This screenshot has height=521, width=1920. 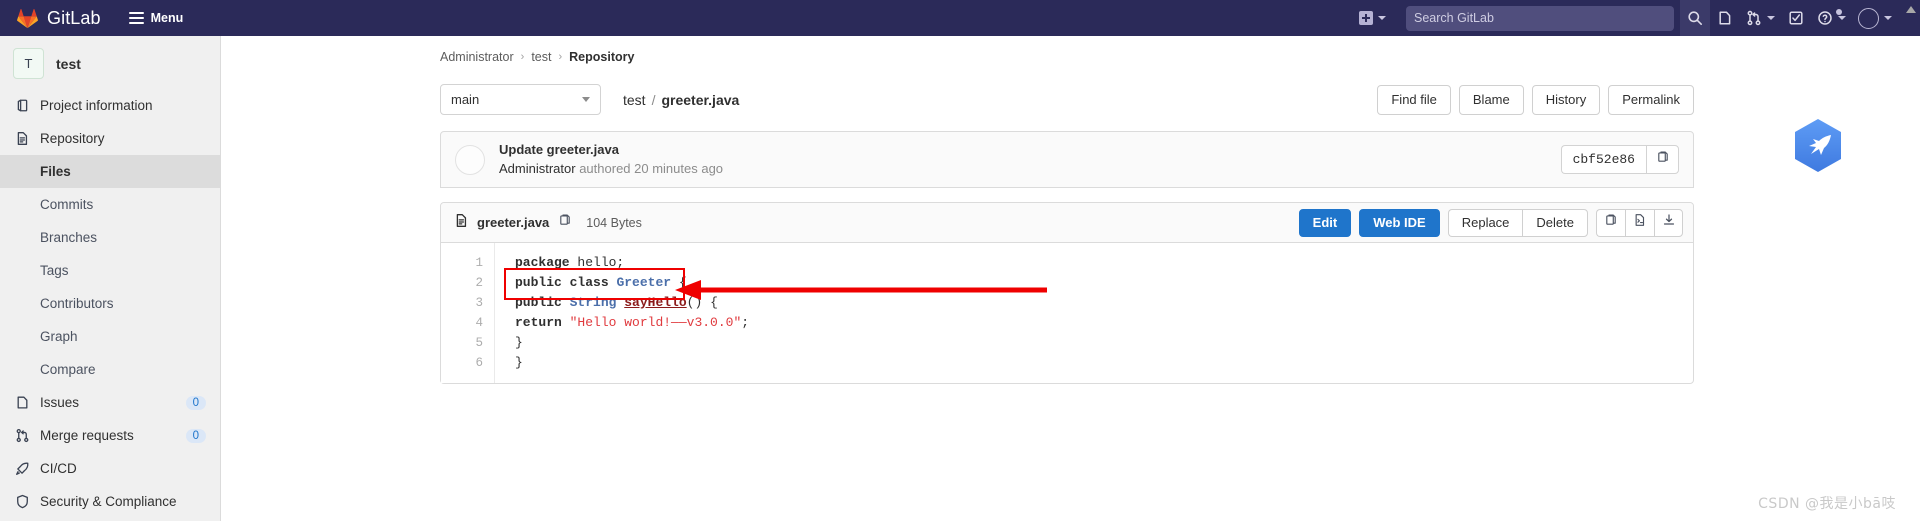 What do you see at coordinates (1827, 504) in the screenshot?
I see `watermark: CSDN @我是小bā吱` at bounding box center [1827, 504].